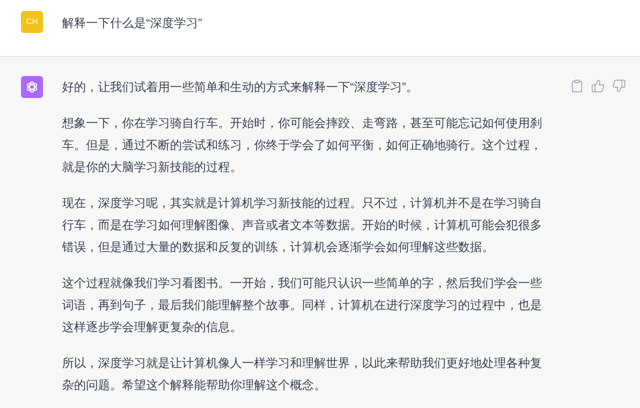 The height and width of the screenshot is (408, 640). What do you see at coordinates (577, 86) in the screenshot?
I see `copy-icon` at bounding box center [577, 86].